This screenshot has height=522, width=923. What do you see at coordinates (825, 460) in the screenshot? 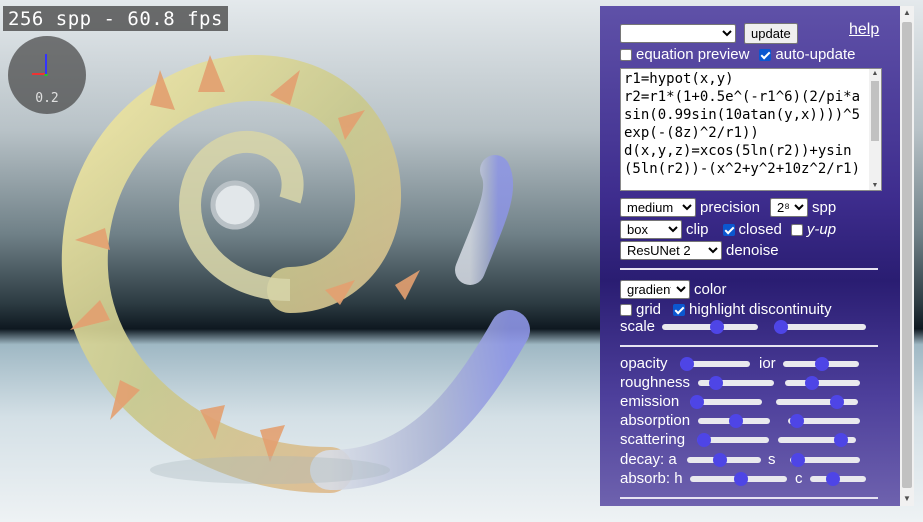
I see `decay-s-slider` at bounding box center [825, 460].